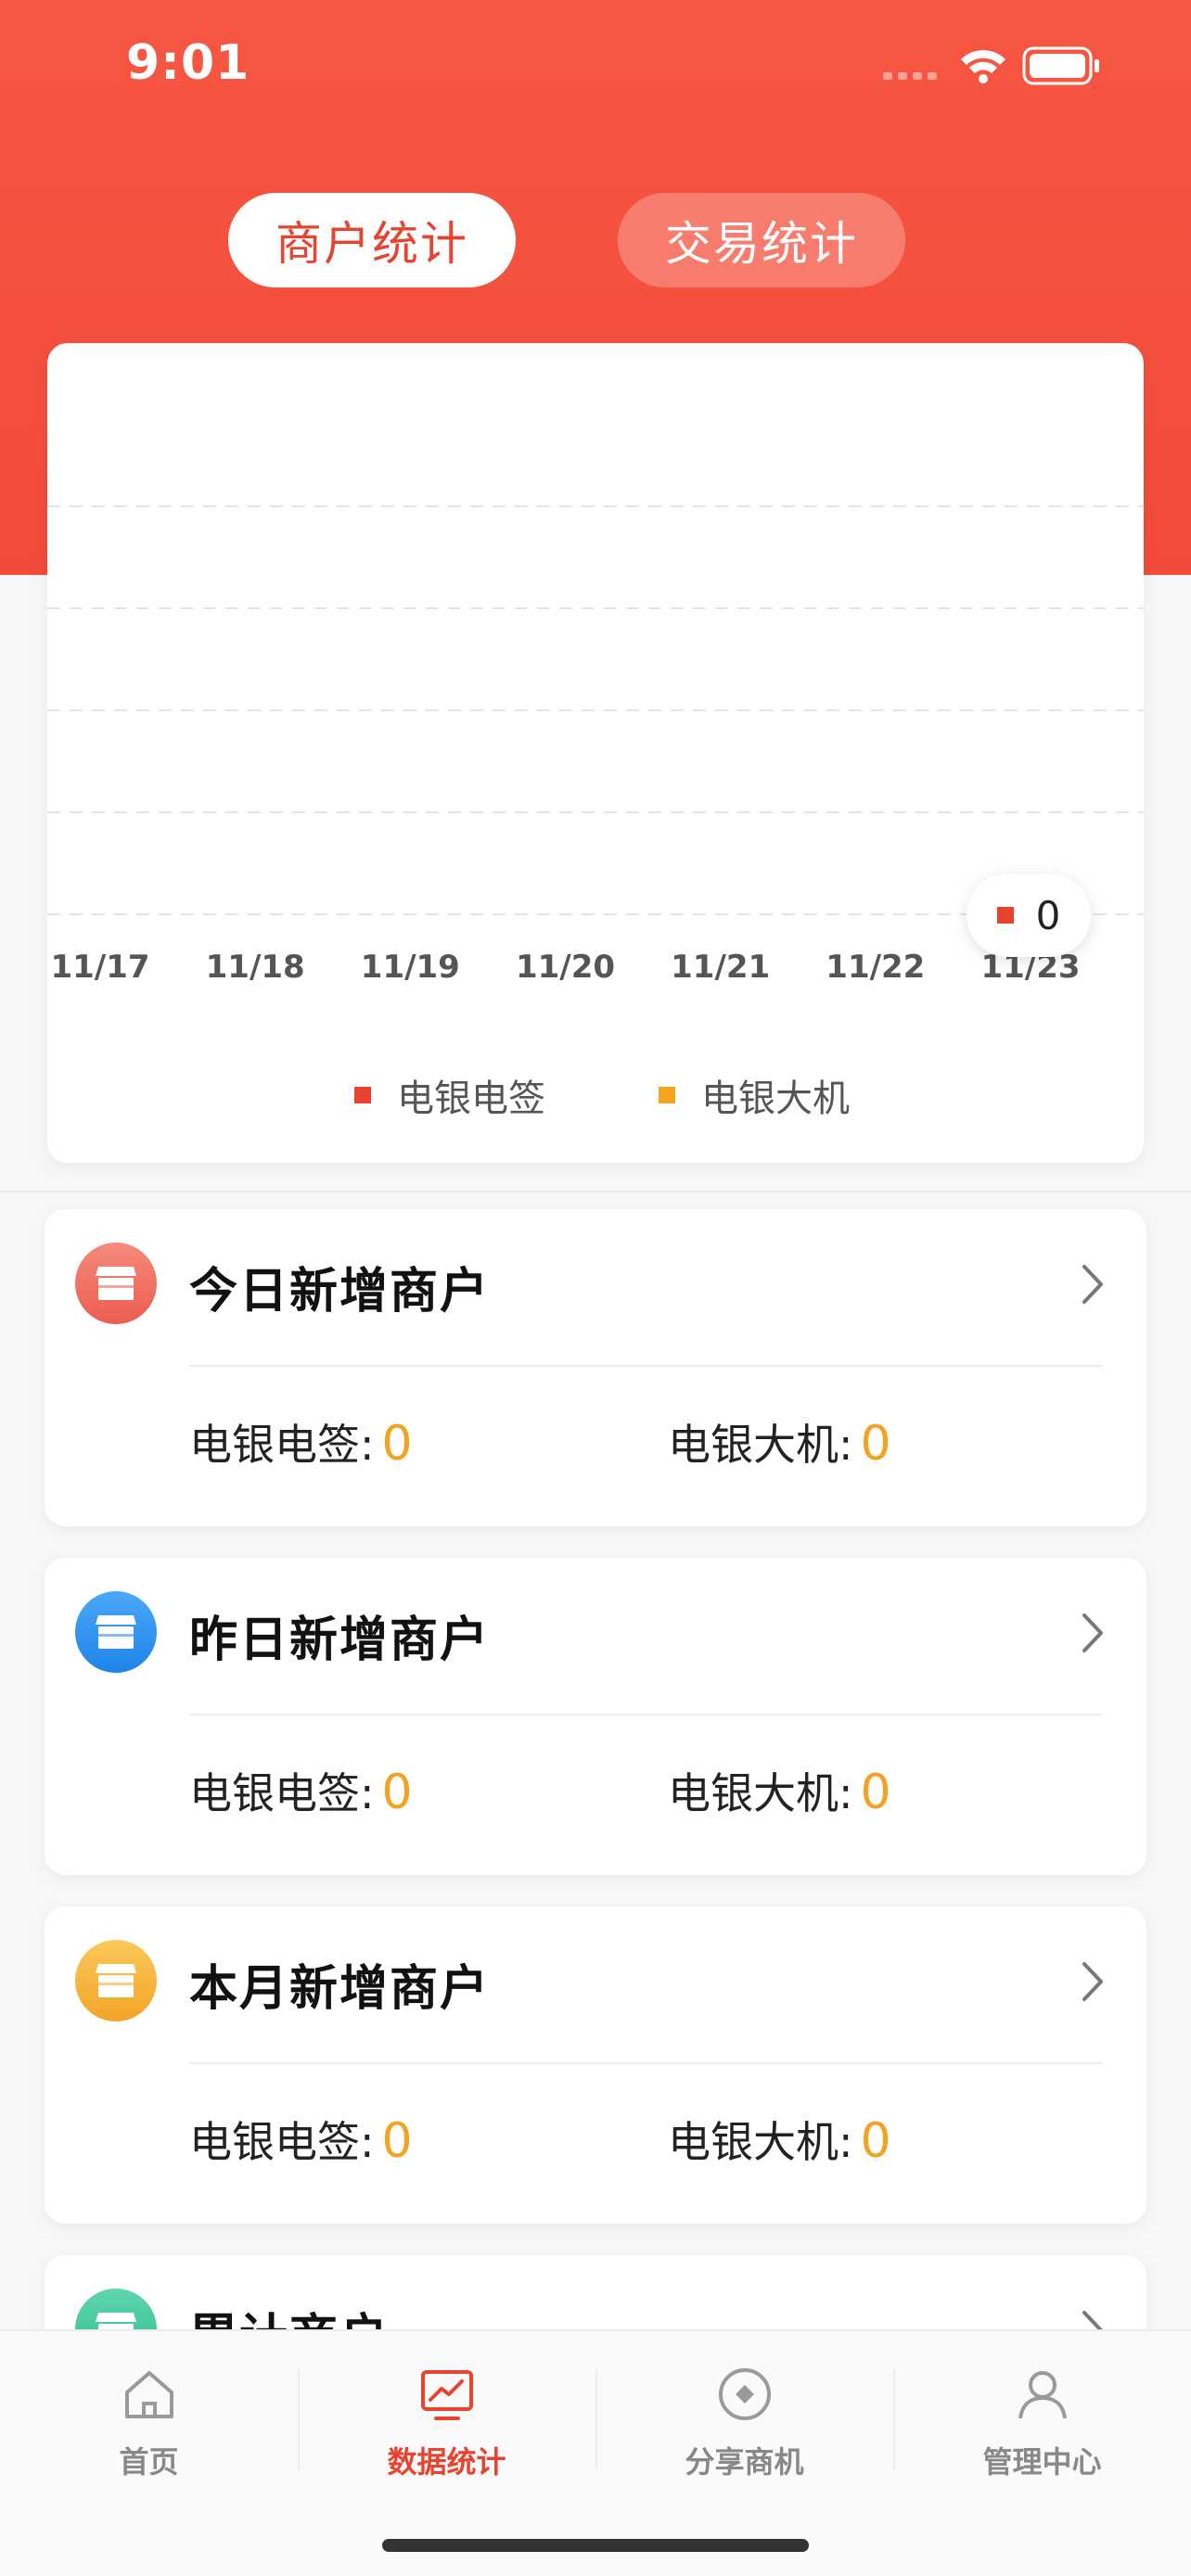 This screenshot has width=1191, height=2576. I want to click on tooltip-value: 0, so click(1048, 915).